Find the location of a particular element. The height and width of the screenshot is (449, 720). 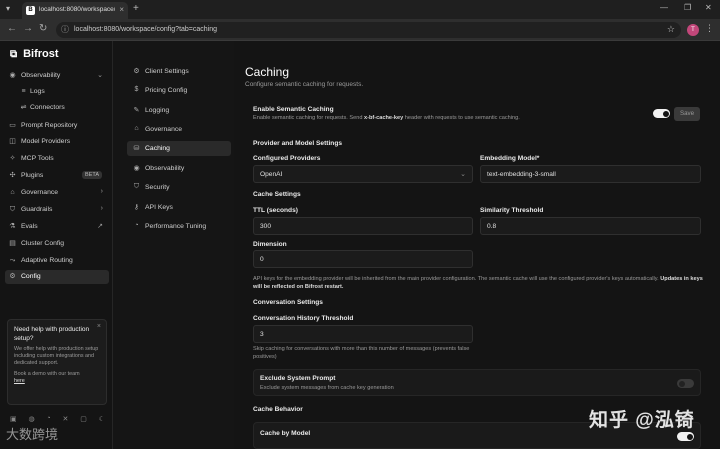

save-button: Save is located at coordinates (687, 114).